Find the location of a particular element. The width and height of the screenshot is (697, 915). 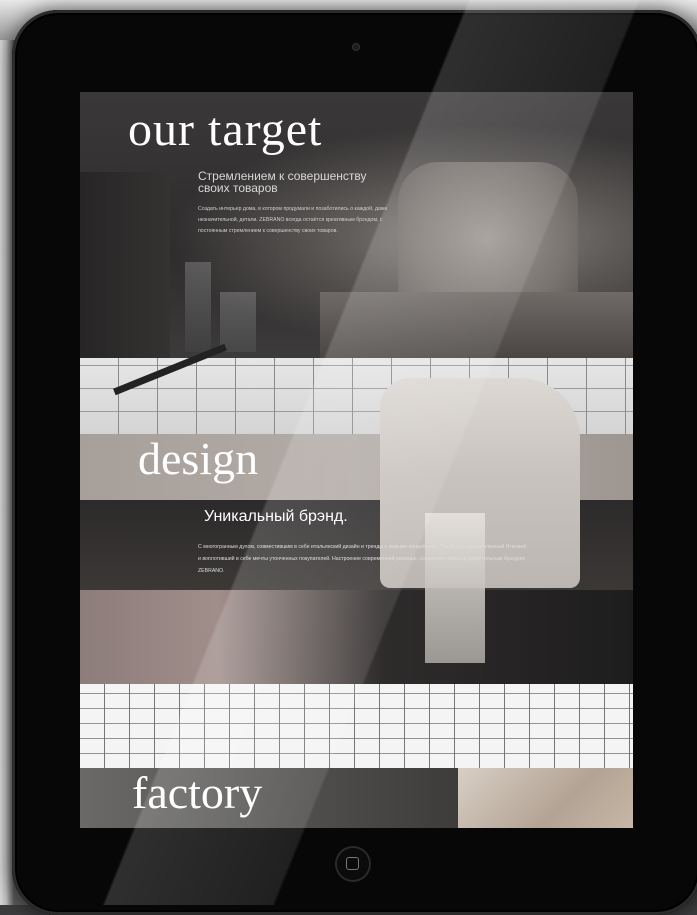

camera-icon is located at coordinates (356, 47).